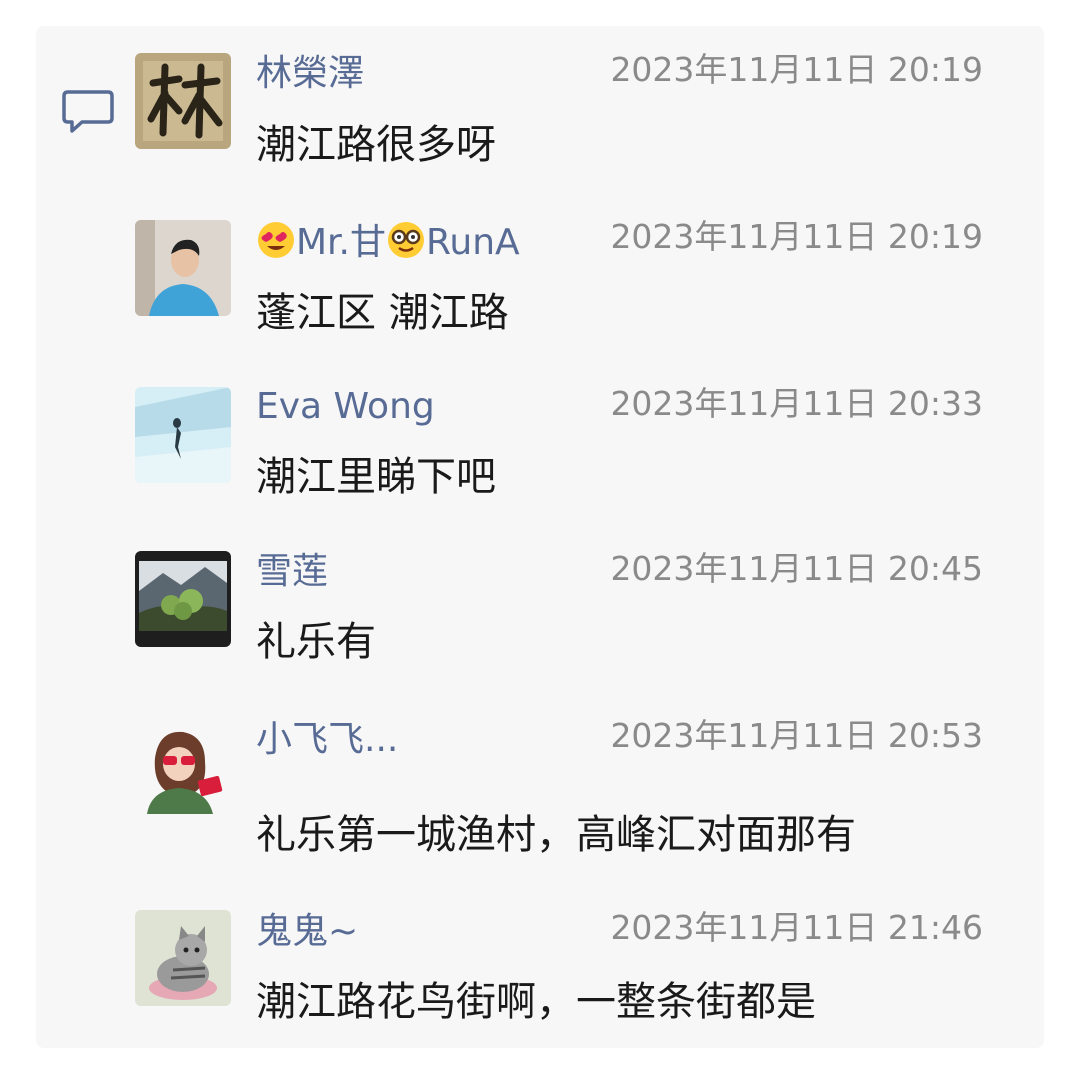  I want to click on comment-author-name: Mr.甘 RunA, so click(388, 242).